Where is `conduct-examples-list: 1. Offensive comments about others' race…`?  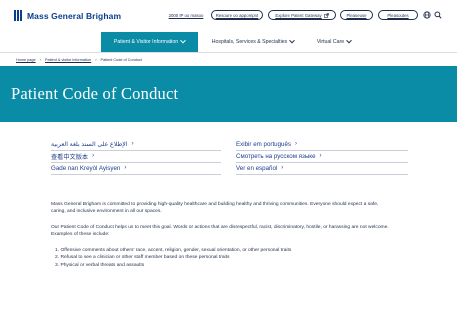
conduct-examples-list: 1. Offensive comments about others' race… is located at coordinates (225, 258).